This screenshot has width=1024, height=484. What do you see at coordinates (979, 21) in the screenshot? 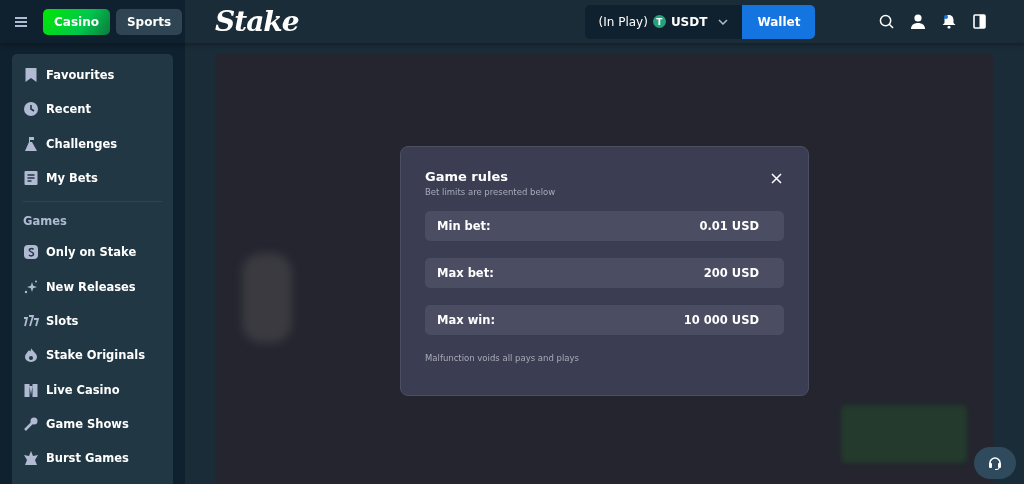
I see `sidebar-toggle-icon` at bounding box center [979, 21].